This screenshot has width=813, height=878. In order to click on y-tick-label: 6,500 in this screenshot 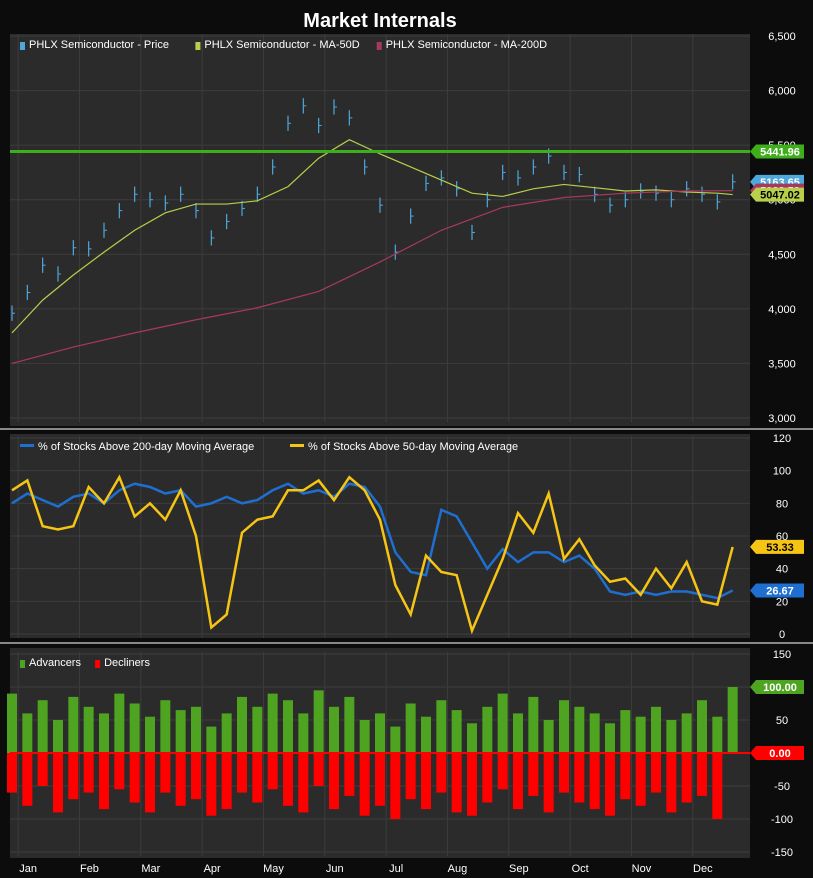, I will do `click(782, 37)`.